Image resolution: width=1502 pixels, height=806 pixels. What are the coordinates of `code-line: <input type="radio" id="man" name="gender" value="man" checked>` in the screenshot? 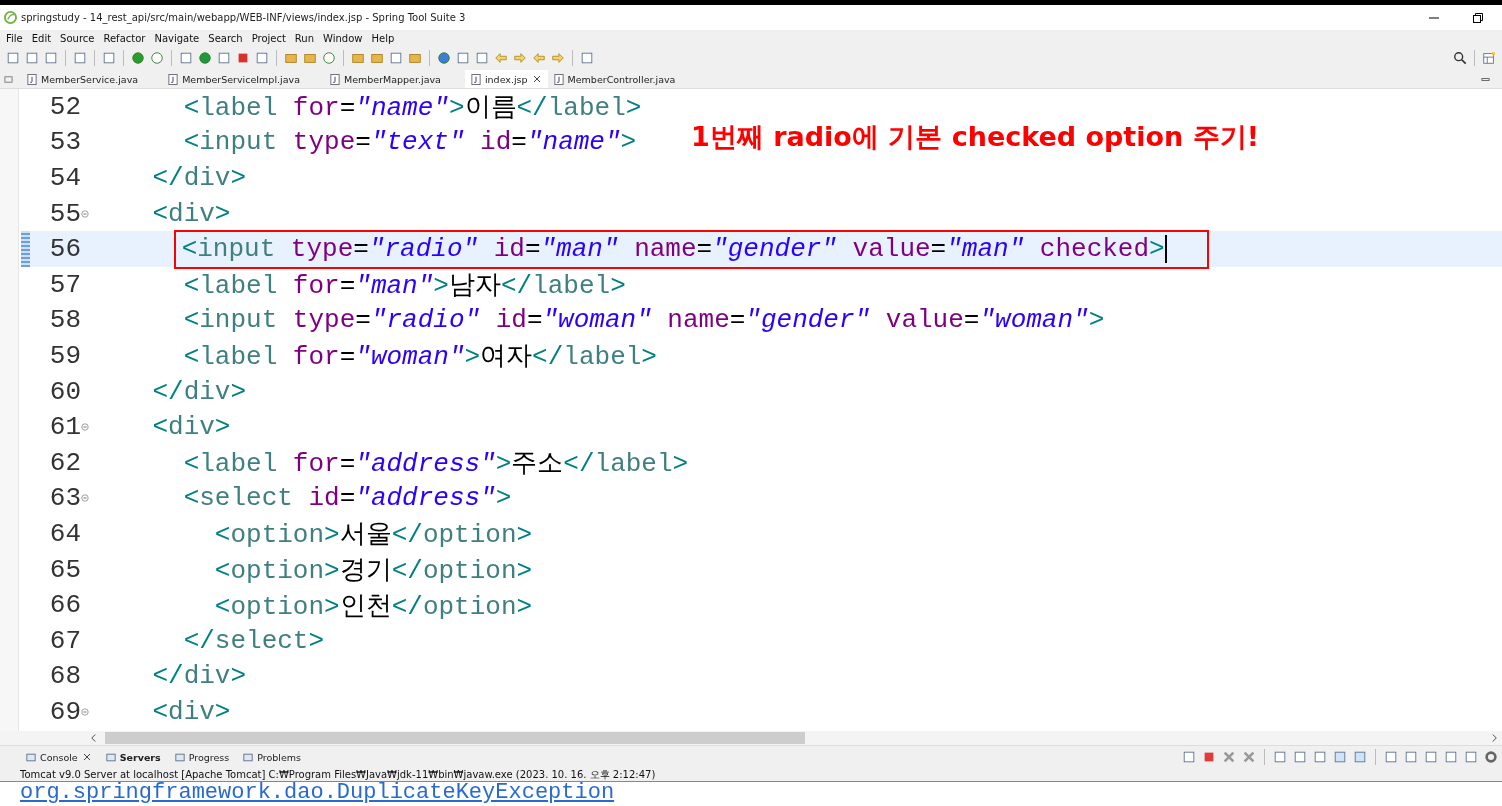 It's located at (673, 249).